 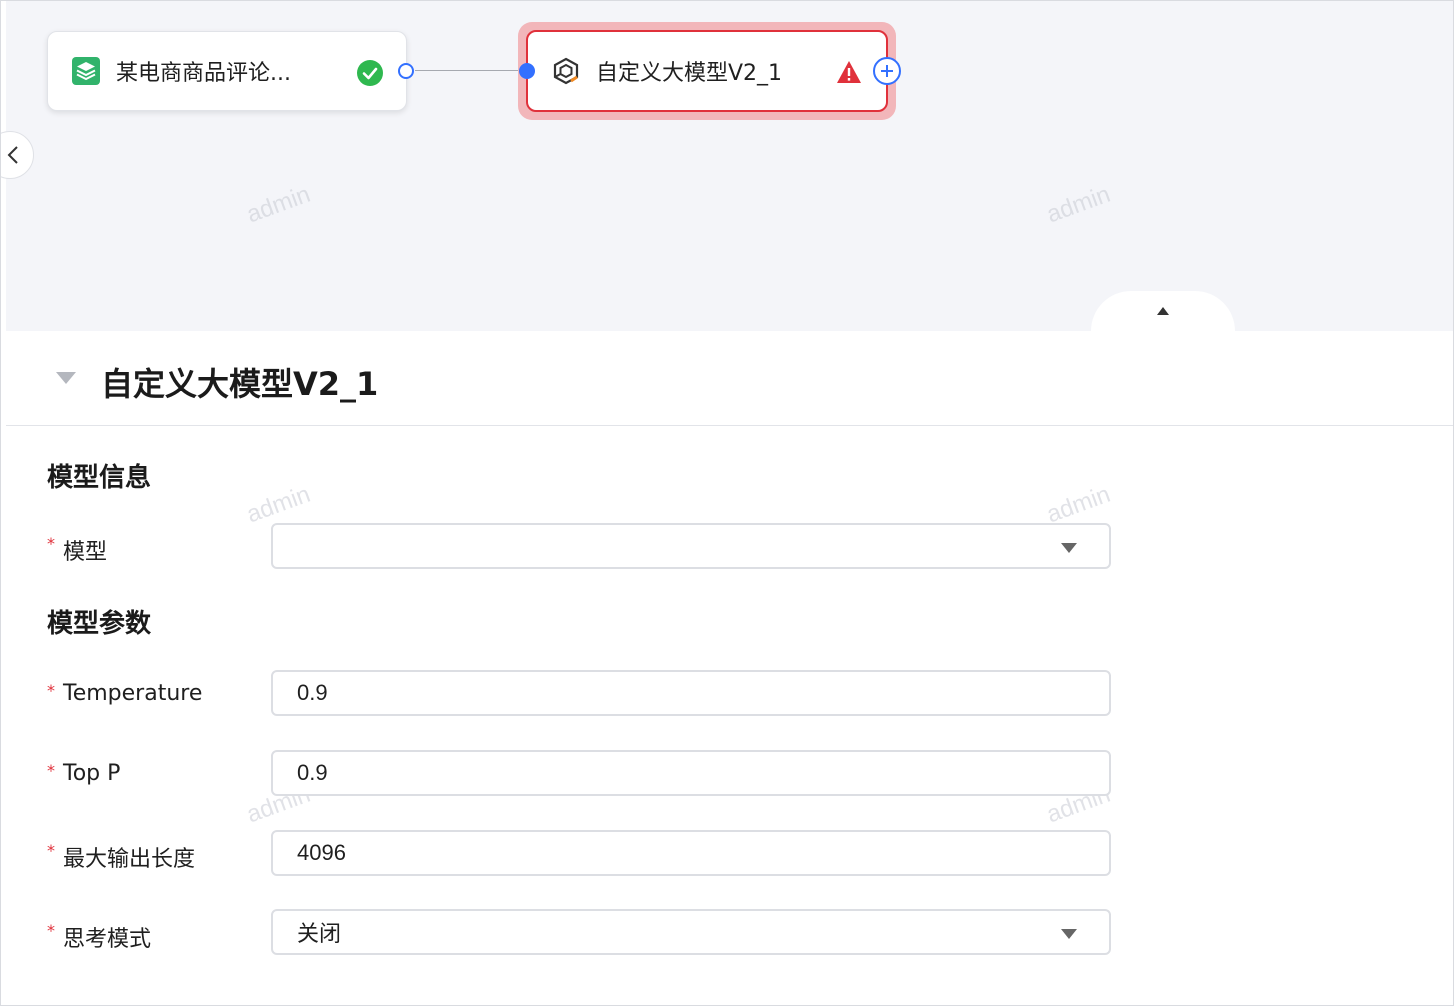 I want to click on warning-icon, so click(x=849, y=72).